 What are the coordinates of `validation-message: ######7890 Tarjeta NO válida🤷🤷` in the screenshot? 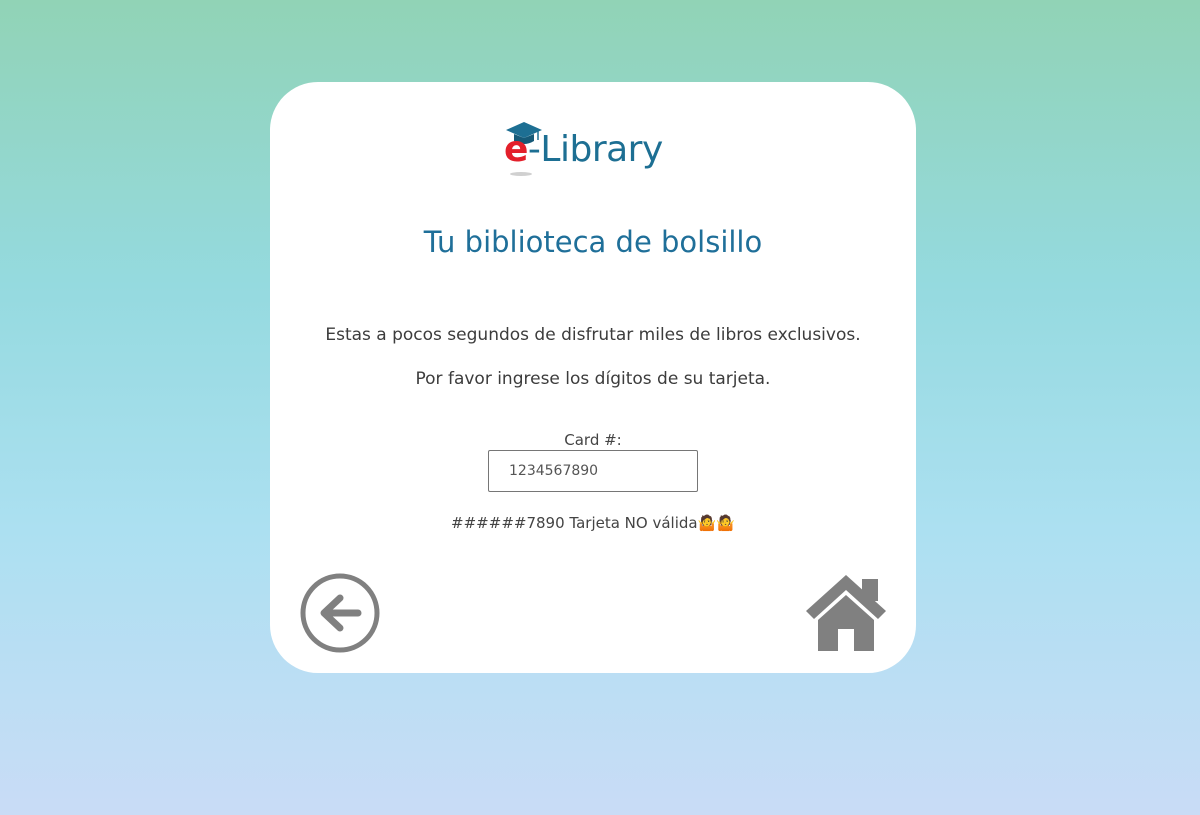 It's located at (593, 523).